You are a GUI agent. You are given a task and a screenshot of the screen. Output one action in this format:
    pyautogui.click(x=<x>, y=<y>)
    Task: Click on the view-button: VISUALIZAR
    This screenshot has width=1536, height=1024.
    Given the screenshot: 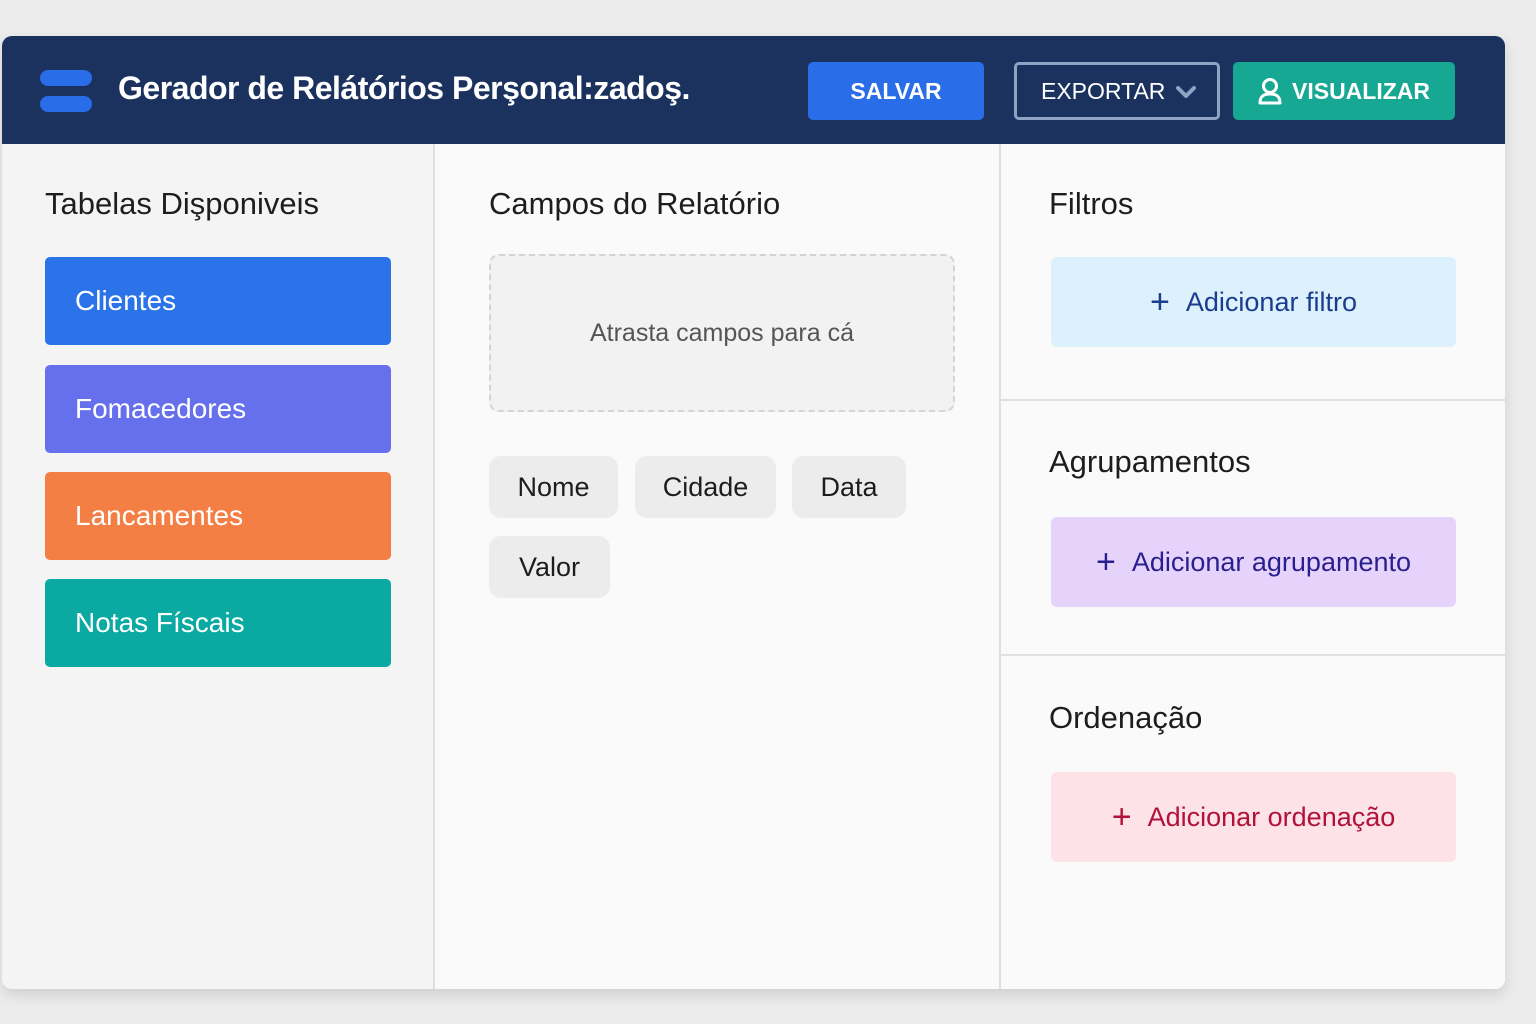 What is the action you would take?
    pyautogui.click(x=1344, y=91)
    